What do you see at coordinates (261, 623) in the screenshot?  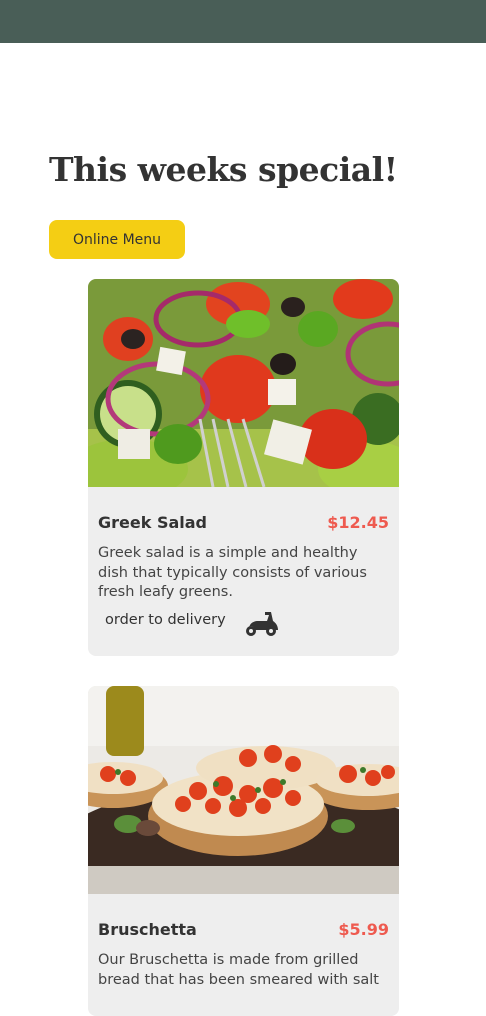 I see `scooter-icon` at bounding box center [261, 623].